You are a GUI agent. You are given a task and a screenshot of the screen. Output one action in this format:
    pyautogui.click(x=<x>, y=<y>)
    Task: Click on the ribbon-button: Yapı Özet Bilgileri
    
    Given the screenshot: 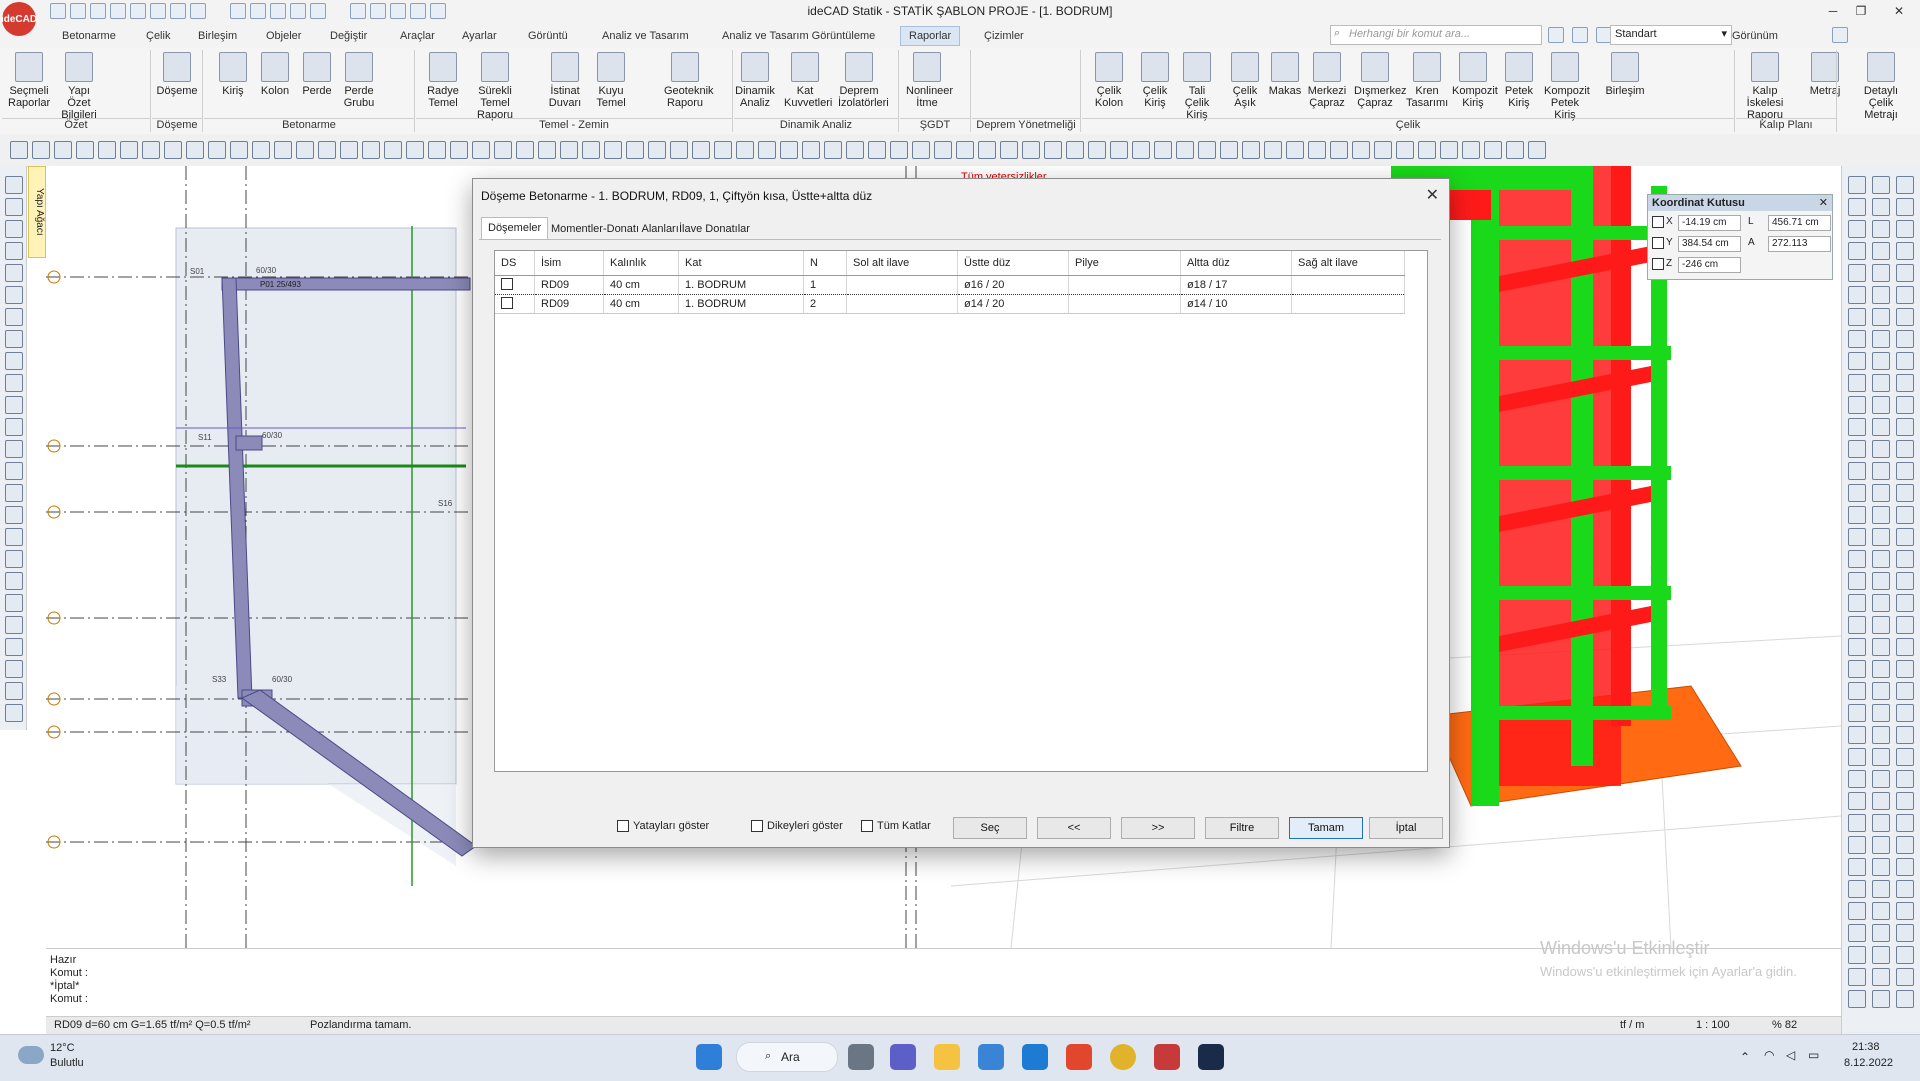 What is the action you would take?
    pyautogui.click(x=79, y=86)
    